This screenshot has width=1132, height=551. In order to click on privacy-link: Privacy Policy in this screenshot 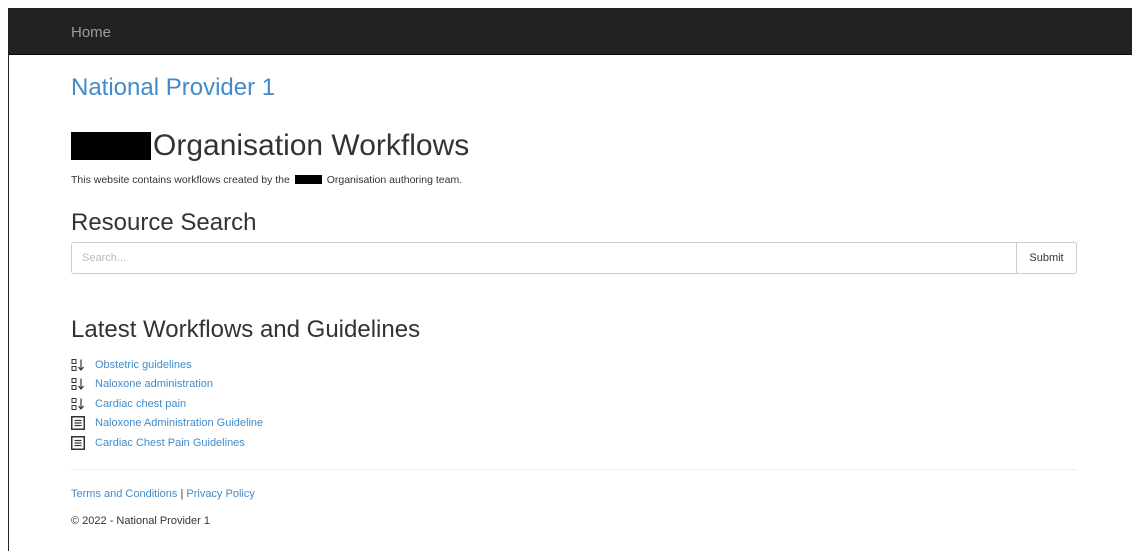, I will do `click(220, 494)`.